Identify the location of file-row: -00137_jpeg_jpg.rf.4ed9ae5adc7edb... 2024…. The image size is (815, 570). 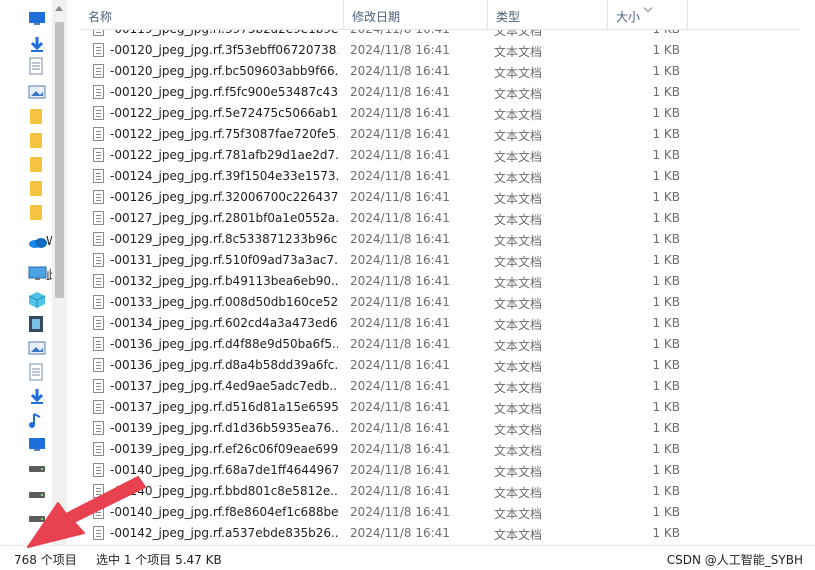
(447, 386).